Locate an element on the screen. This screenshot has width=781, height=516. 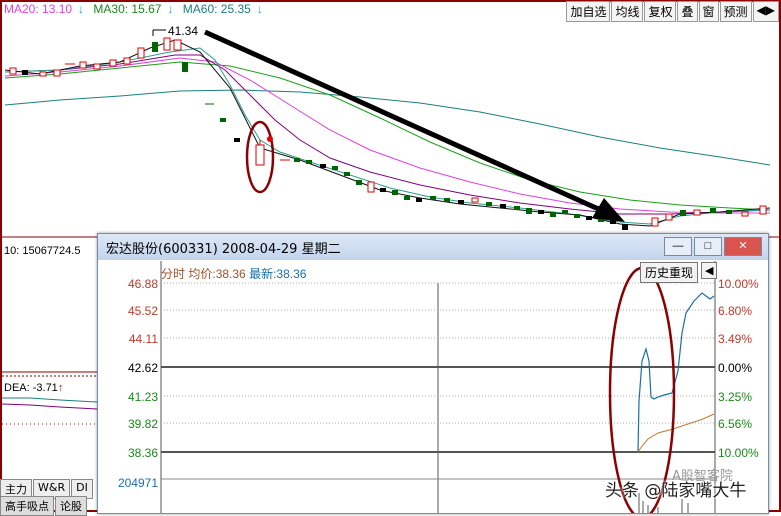
volume-label: 10: 15067724.5 is located at coordinates (42, 251).